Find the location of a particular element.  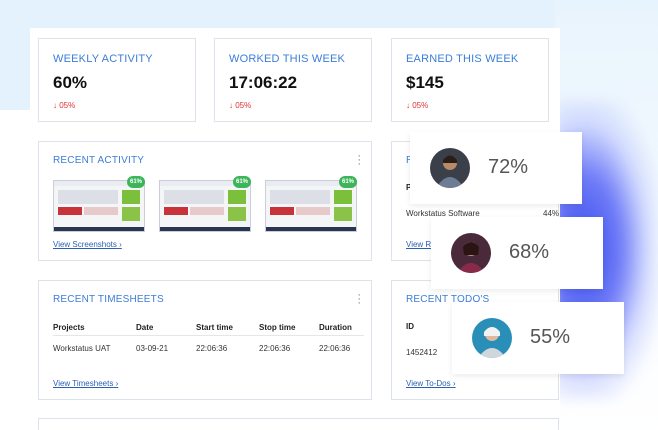

link-label: View Timesheets is located at coordinates (83, 383).